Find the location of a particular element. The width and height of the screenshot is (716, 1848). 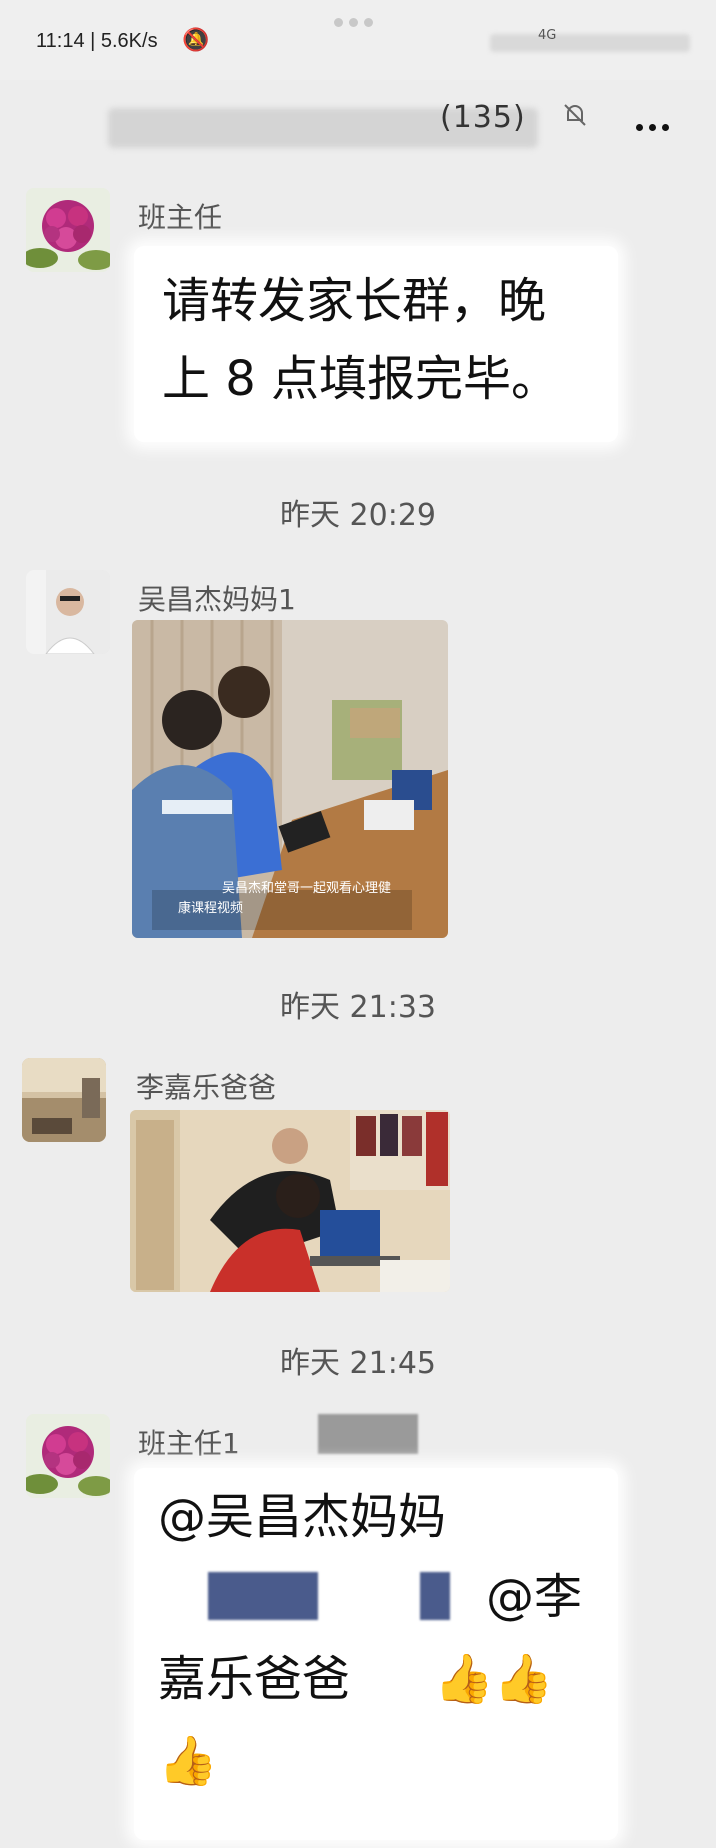

message-line: 请转发家长群，晚 is located at coordinates (354, 301).